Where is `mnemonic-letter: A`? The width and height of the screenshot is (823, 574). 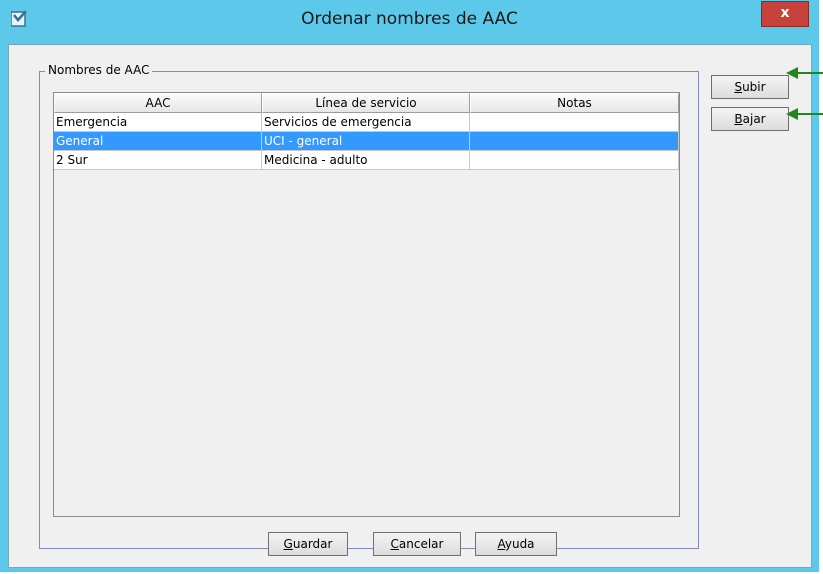 mnemonic-letter: A is located at coordinates (501, 544).